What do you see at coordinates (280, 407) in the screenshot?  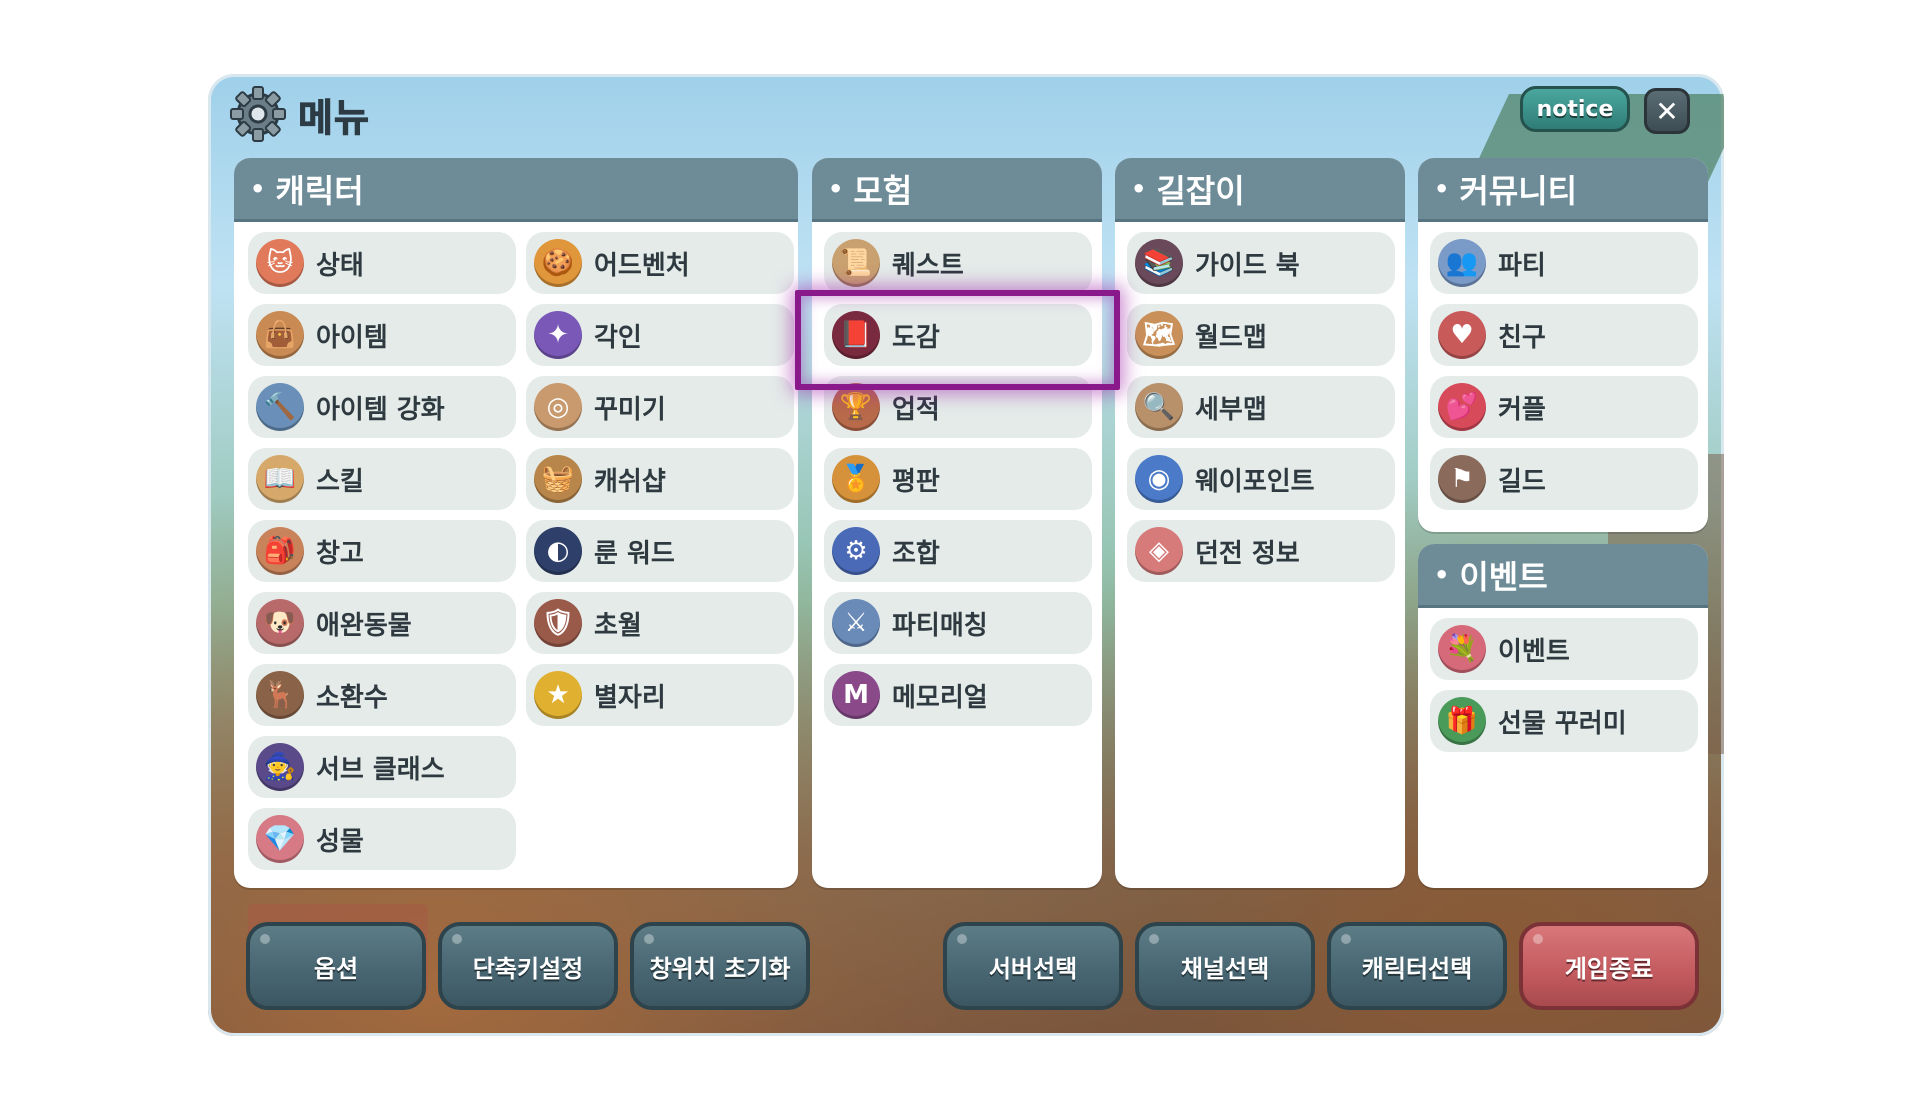 I see `hammer-enhance-icon: 🔨` at bounding box center [280, 407].